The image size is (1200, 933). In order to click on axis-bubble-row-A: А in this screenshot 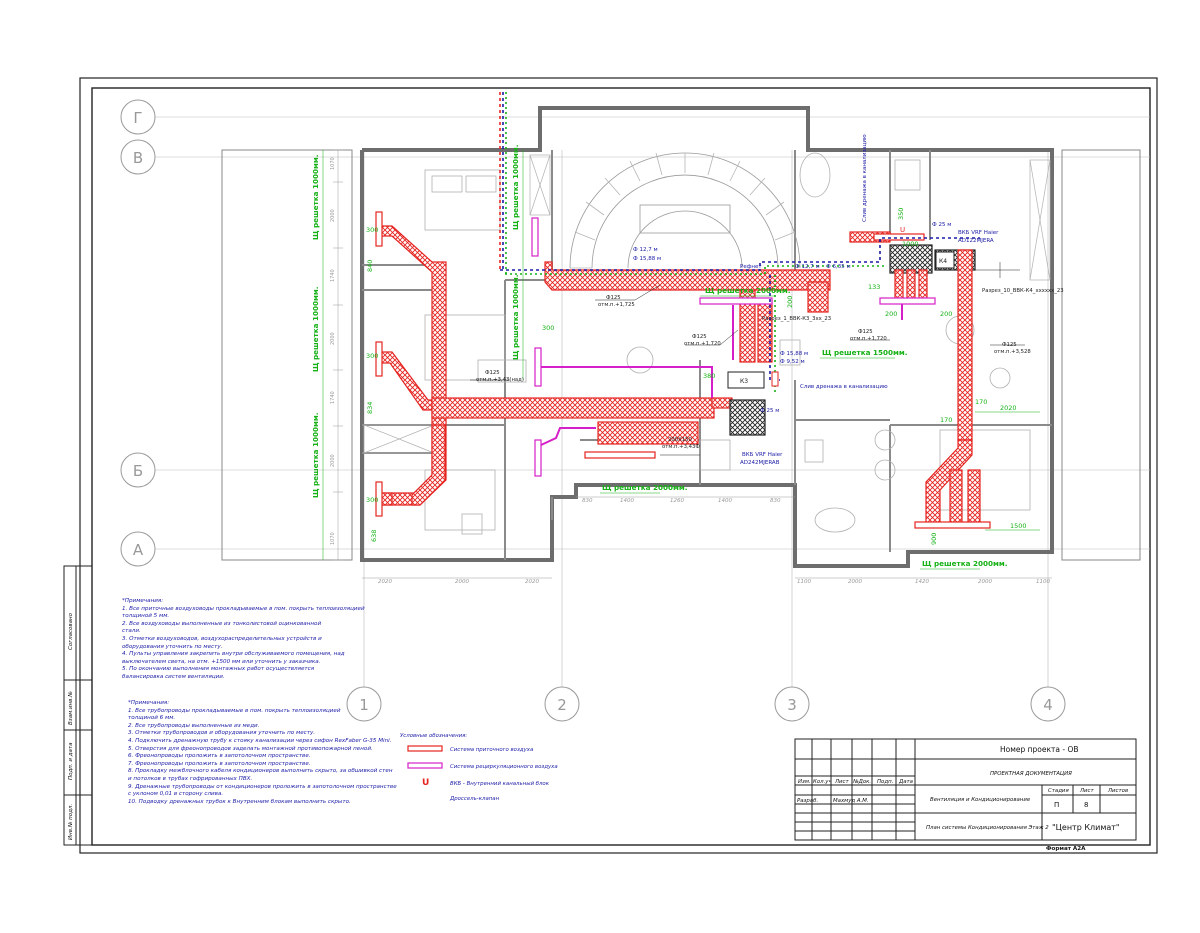, I will do `click(138, 549)`.